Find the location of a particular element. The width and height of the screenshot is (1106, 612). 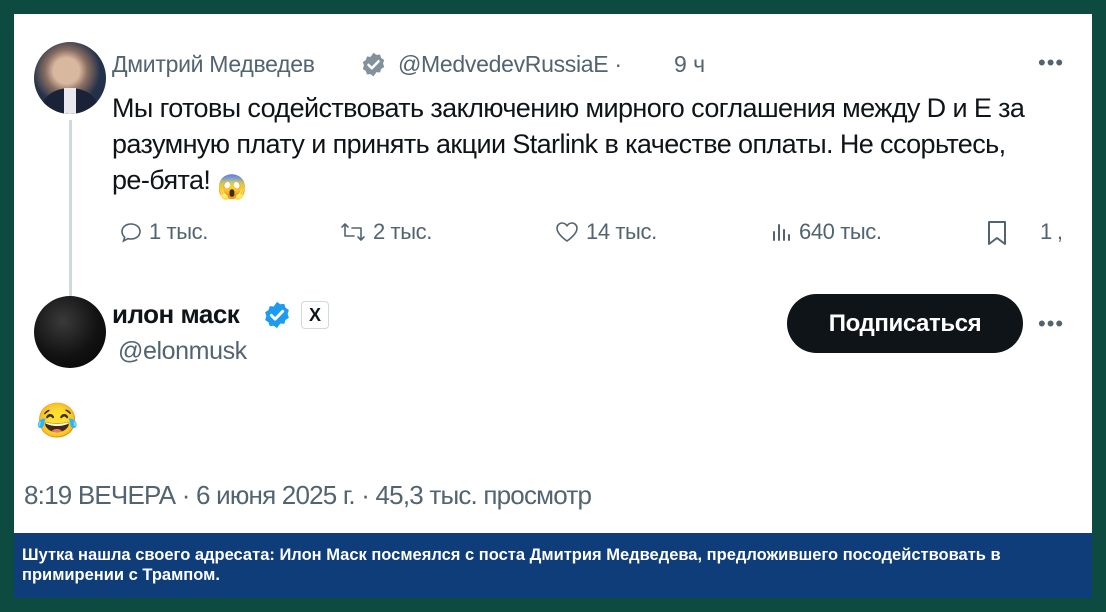

follow-button: Подписаться is located at coordinates (905, 323).